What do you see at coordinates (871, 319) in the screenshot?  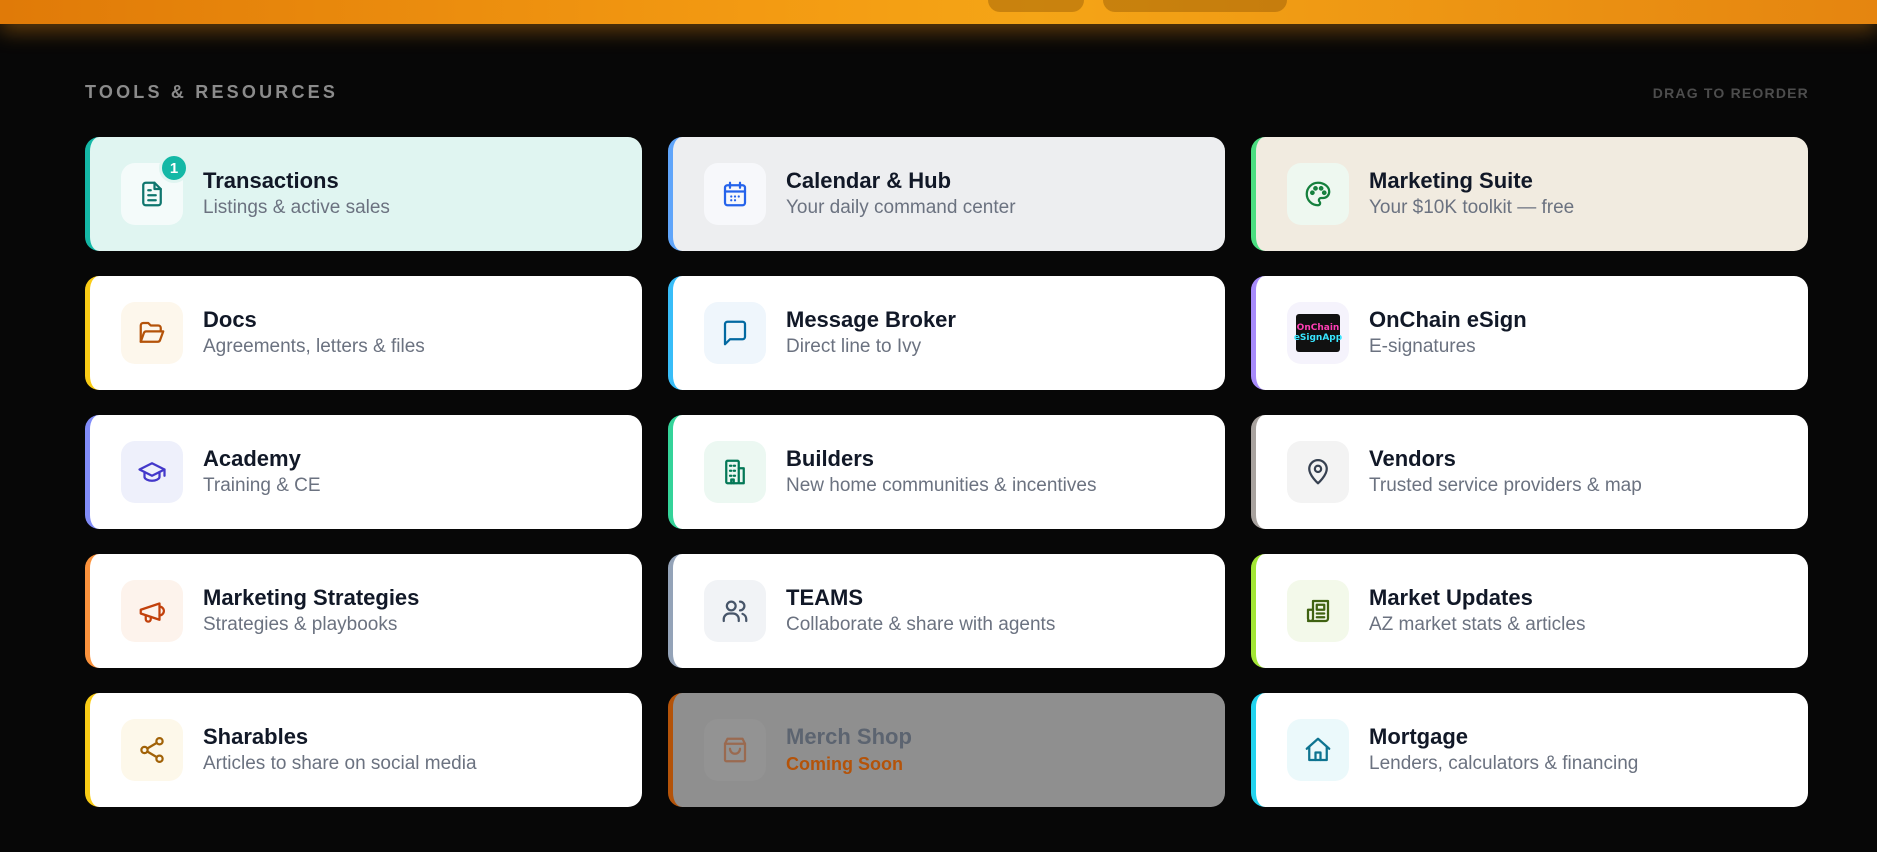 I see `card-title: Message Broker` at bounding box center [871, 319].